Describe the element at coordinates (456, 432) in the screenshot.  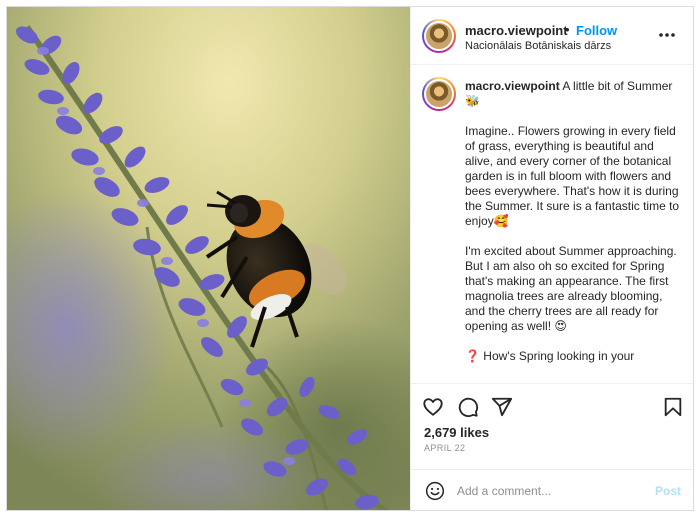
I see `likes-count: 2,679 likes` at that location.